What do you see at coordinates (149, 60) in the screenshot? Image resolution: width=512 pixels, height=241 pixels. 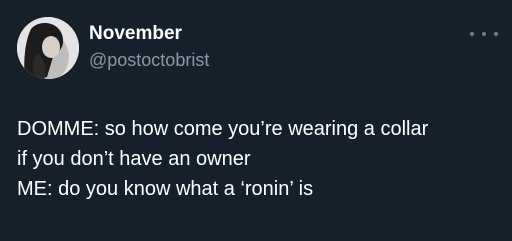 I see `user-handle: @postoctobrist` at bounding box center [149, 60].